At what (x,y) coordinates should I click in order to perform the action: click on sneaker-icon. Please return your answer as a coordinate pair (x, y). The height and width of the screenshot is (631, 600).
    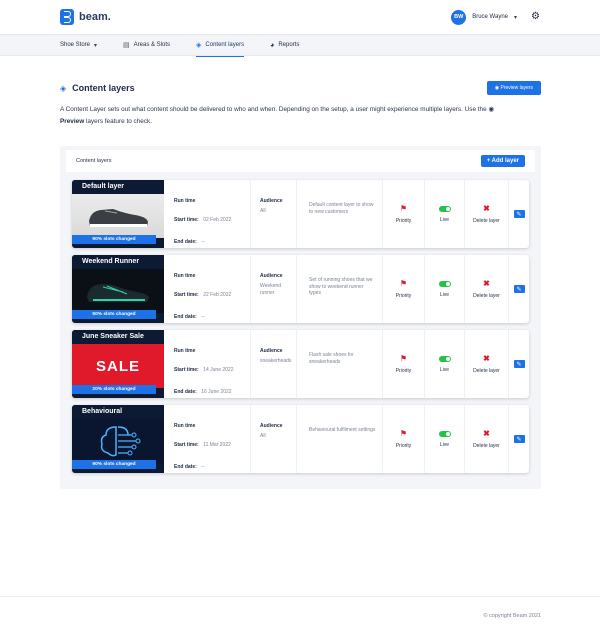
    Looking at the image, I should click on (118, 218).